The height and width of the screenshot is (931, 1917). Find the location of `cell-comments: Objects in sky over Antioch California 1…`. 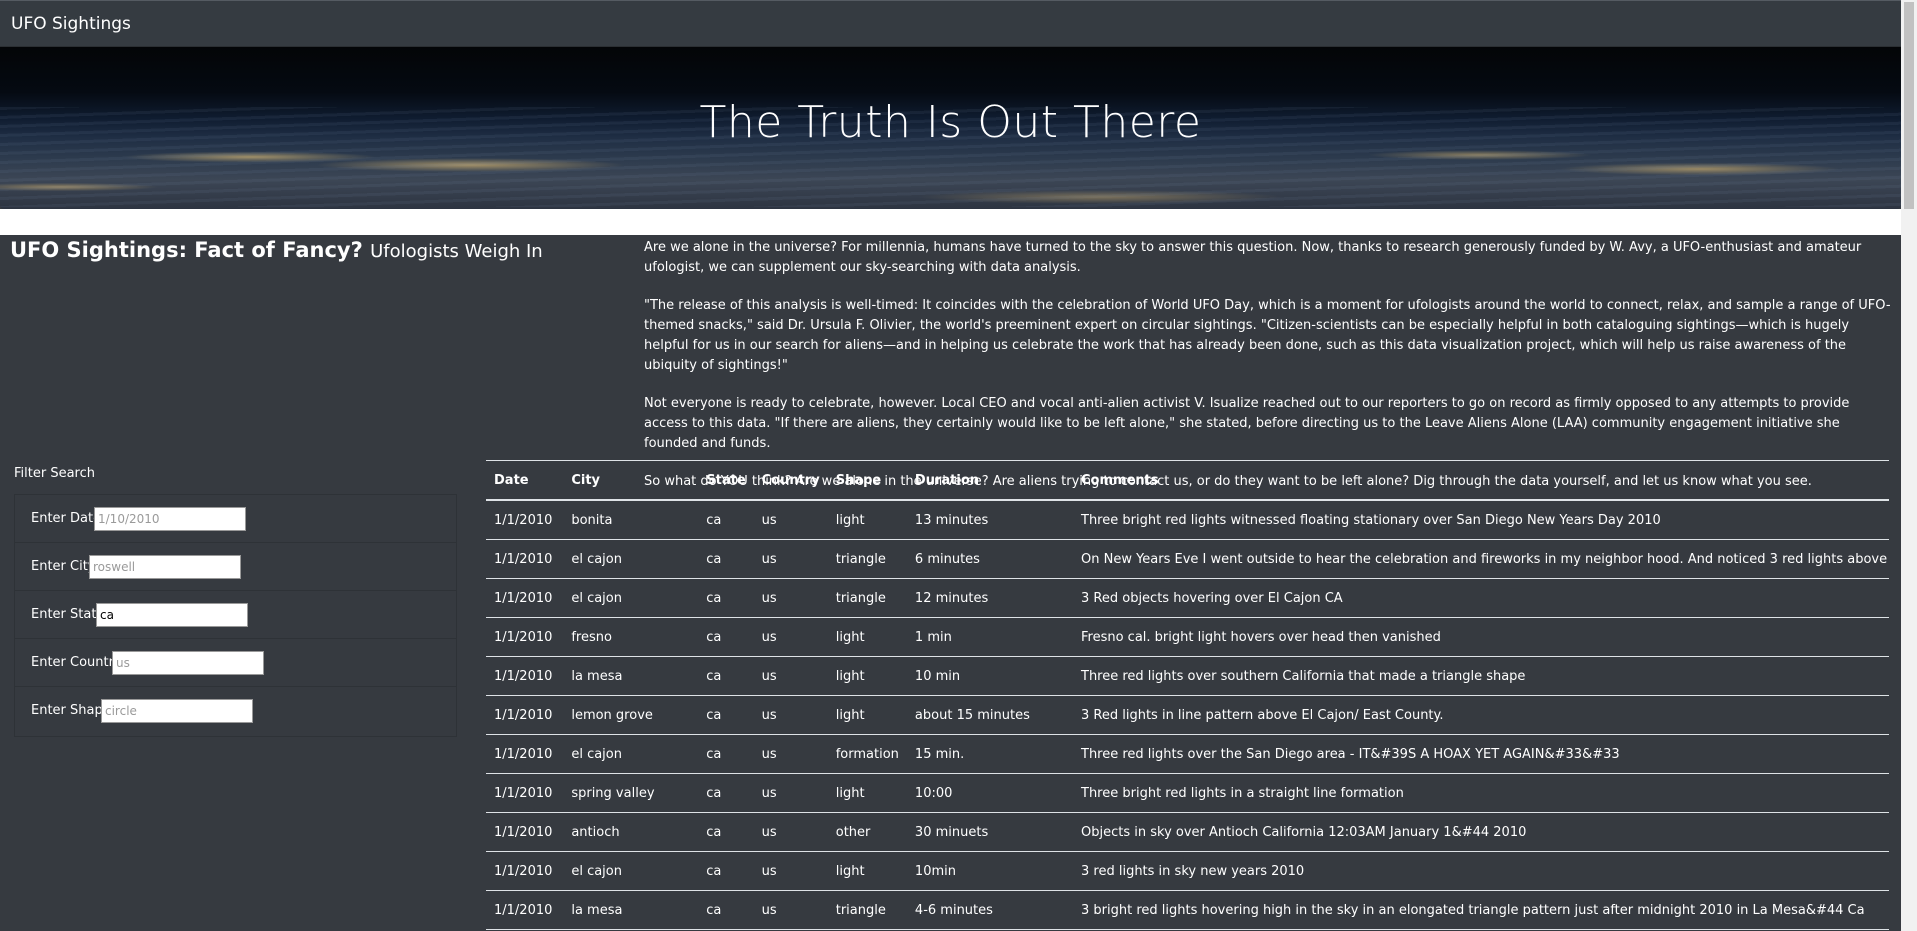

cell-comments: Objects in sky over Antioch California 1… is located at coordinates (1481, 832).